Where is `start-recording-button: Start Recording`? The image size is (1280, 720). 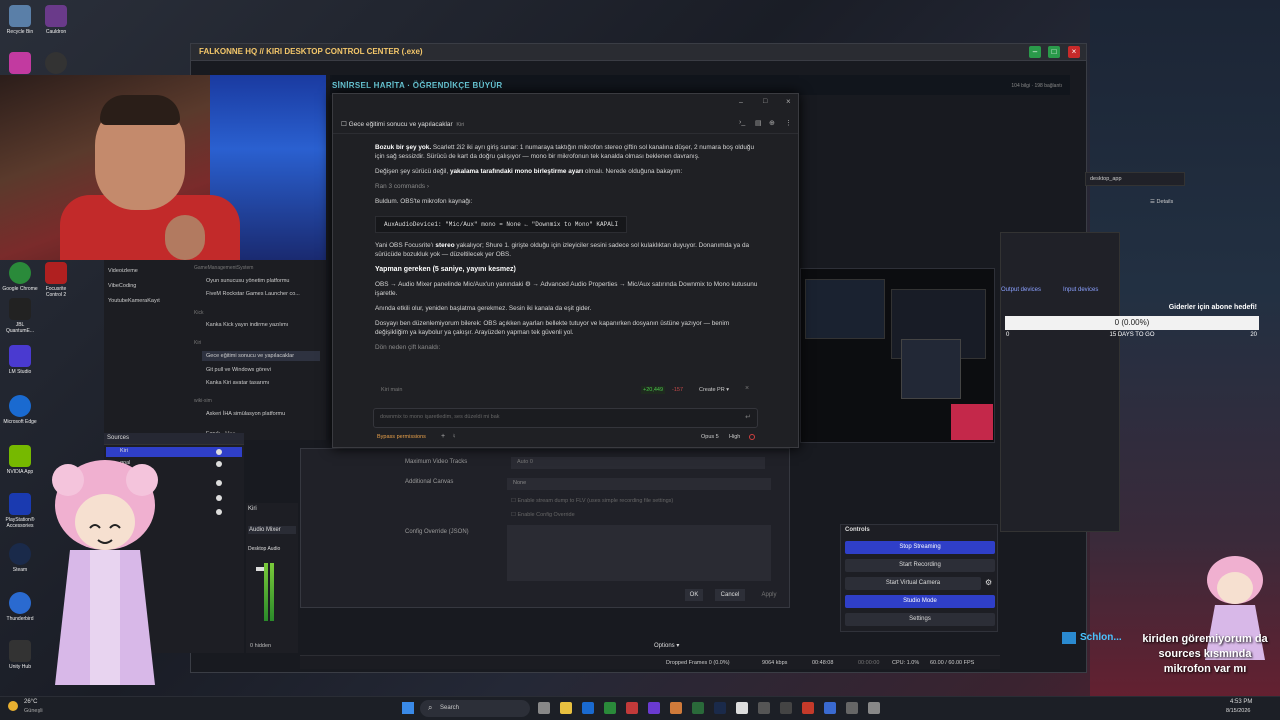 start-recording-button: Start Recording is located at coordinates (920, 565).